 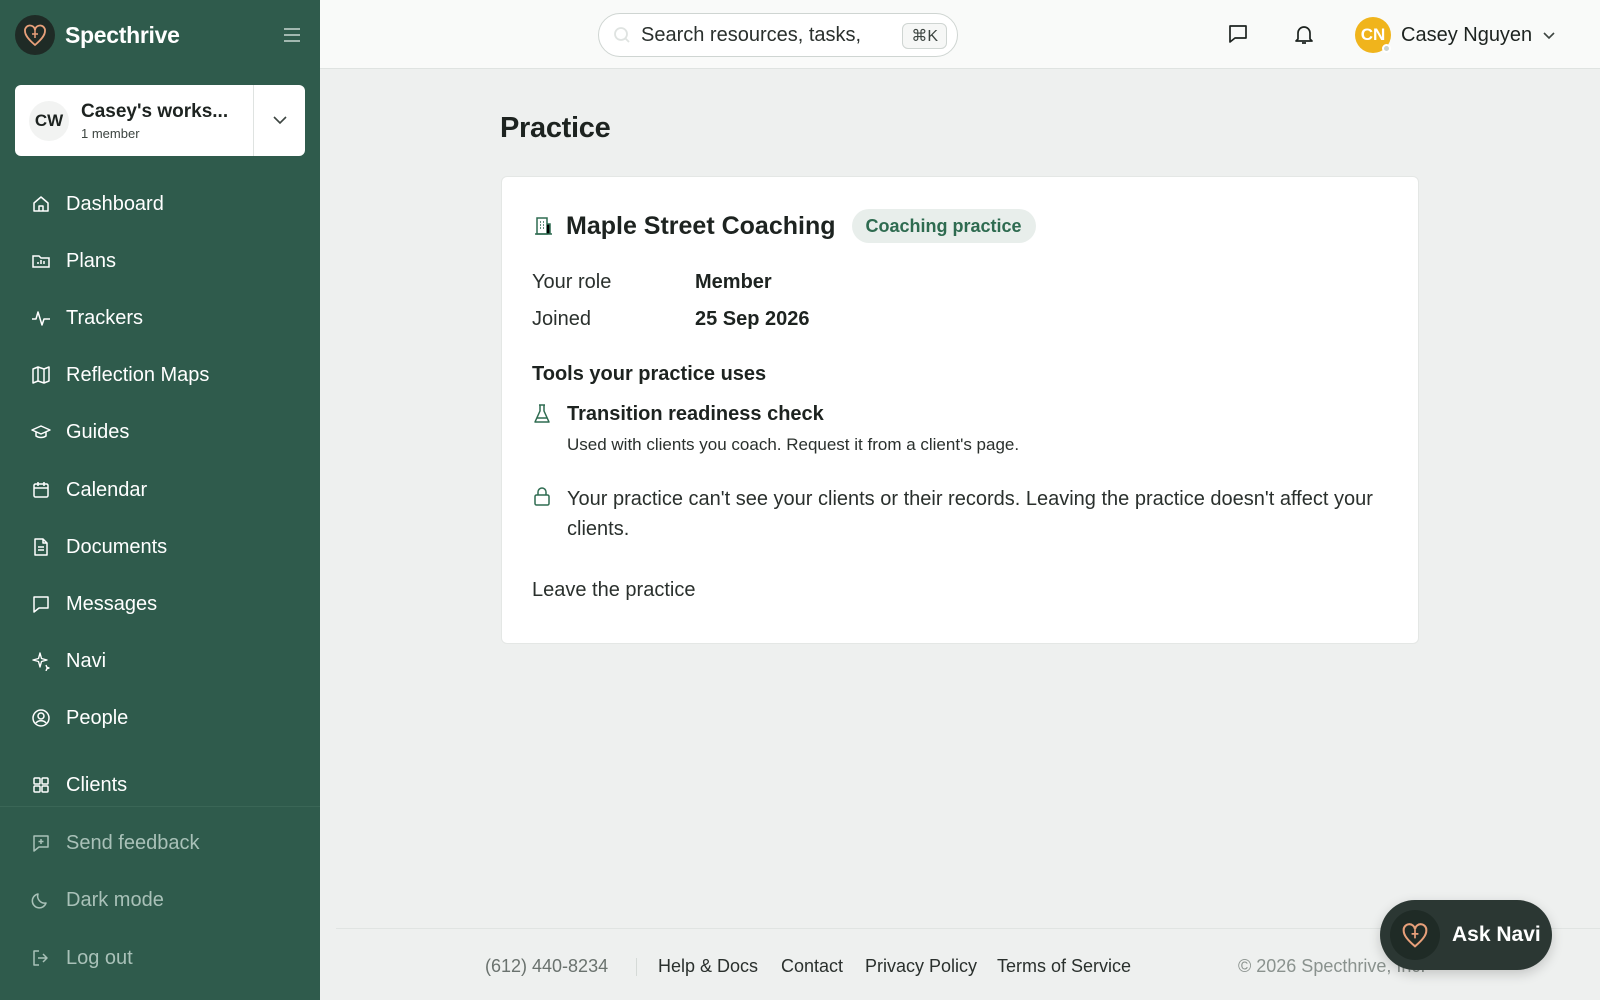 I want to click on sidebar-item-label: Reflection Maps, so click(x=138, y=374).